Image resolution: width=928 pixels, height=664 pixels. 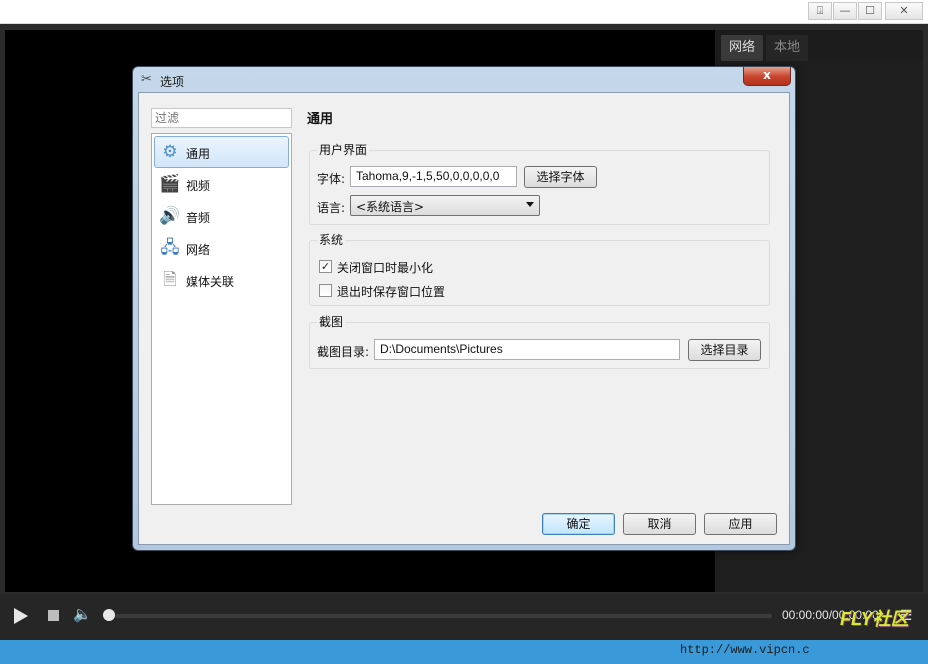 What do you see at coordinates (385, 268) in the screenshot?
I see `checkbox-label: 关闭窗口时最小化` at bounding box center [385, 268].